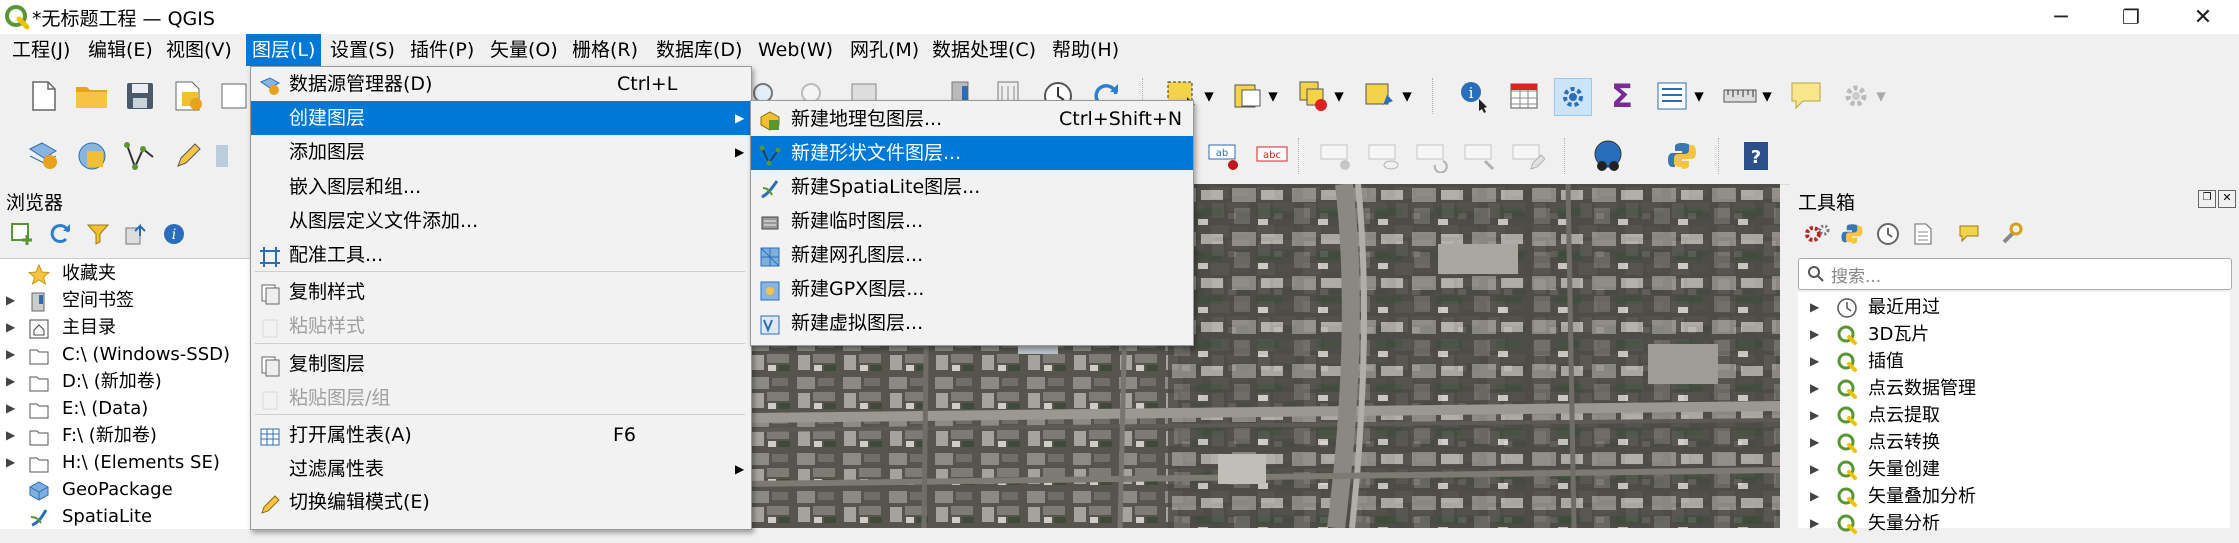 This screenshot has height=543, width=2239. Describe the element at coordinates (2014, 496) in the screenshot. I see `toolbox-group: ▶ 矢量叠加分析` at that location.